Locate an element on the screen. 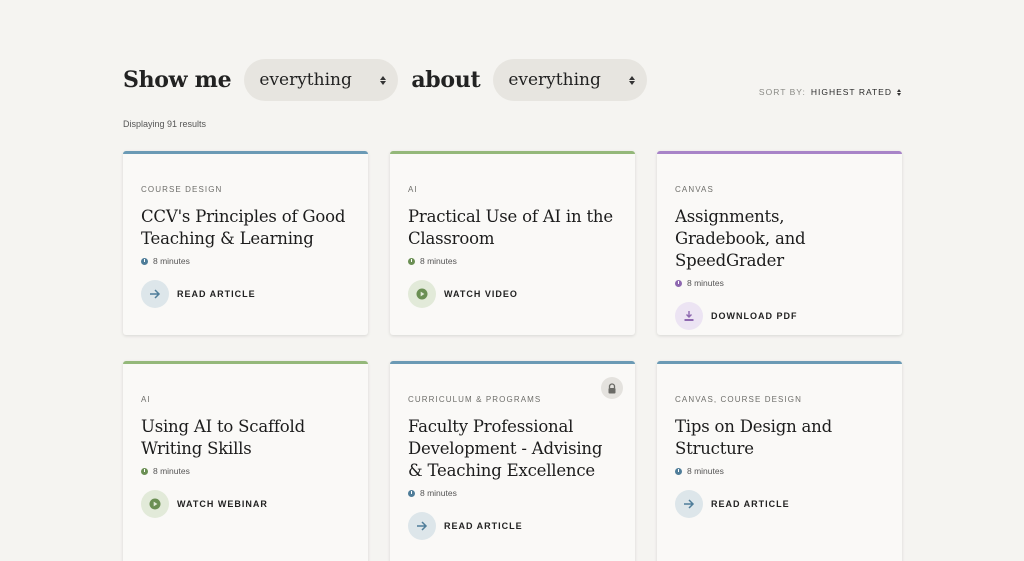 This screenshot has width=1024, height=561. about-label: about is located at coordinates (446, 80).